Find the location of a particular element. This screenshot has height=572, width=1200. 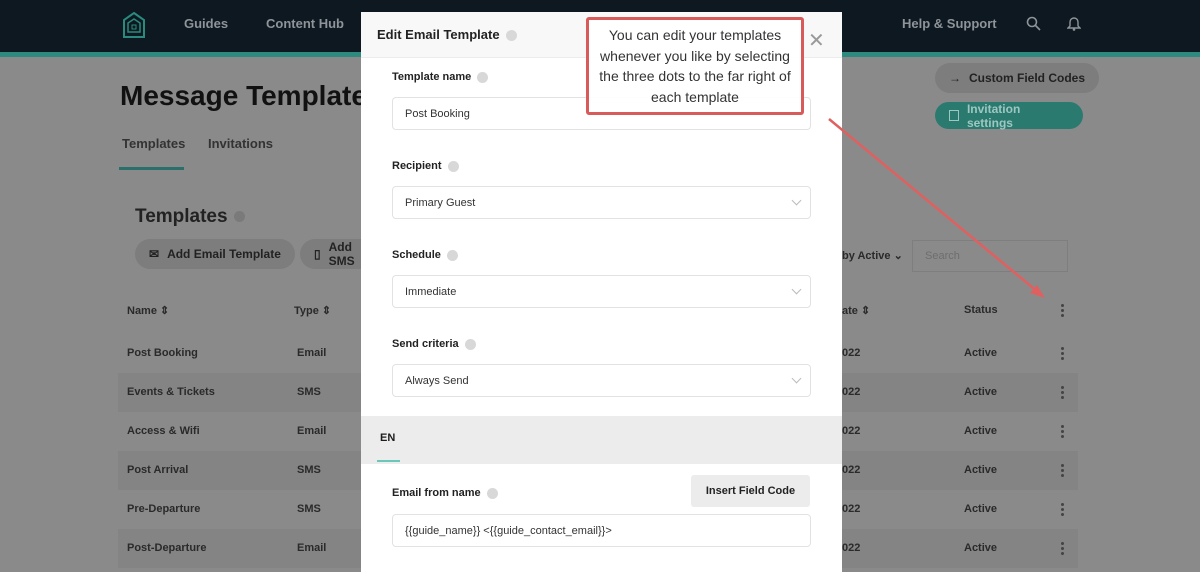

annotation-arrow is located at coordinates (936, 208).